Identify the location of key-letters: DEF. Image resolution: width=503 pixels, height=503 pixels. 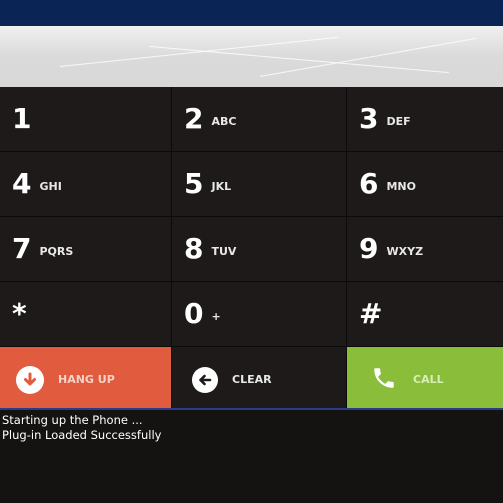
(398, 121).